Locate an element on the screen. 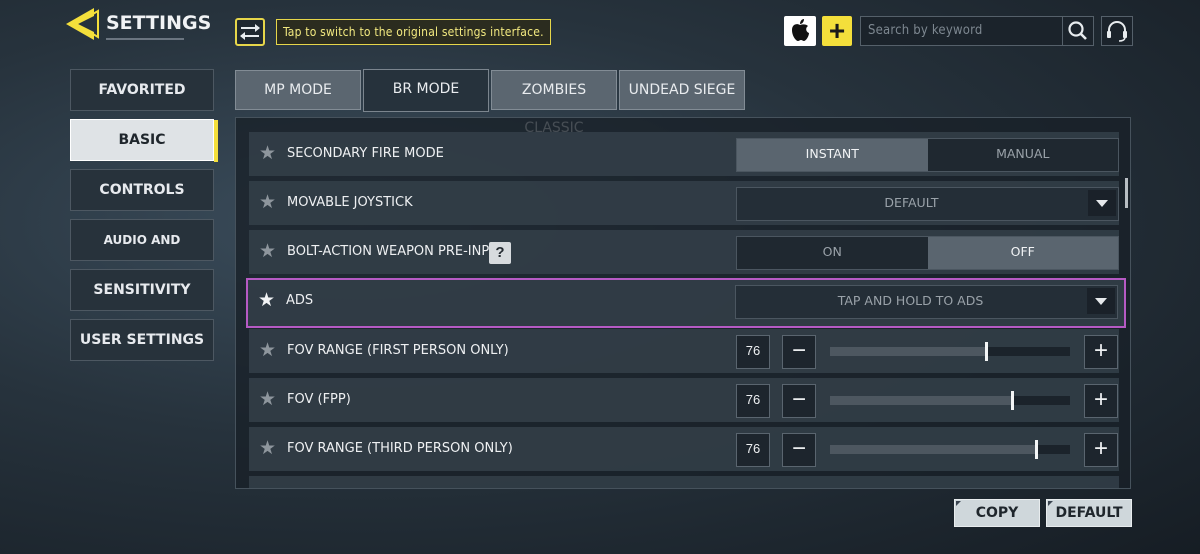 The width and height of the screenshot is (1200, 554). nav-item-sensitivity: SENSITIVITY is located at coordinates (142, 290).